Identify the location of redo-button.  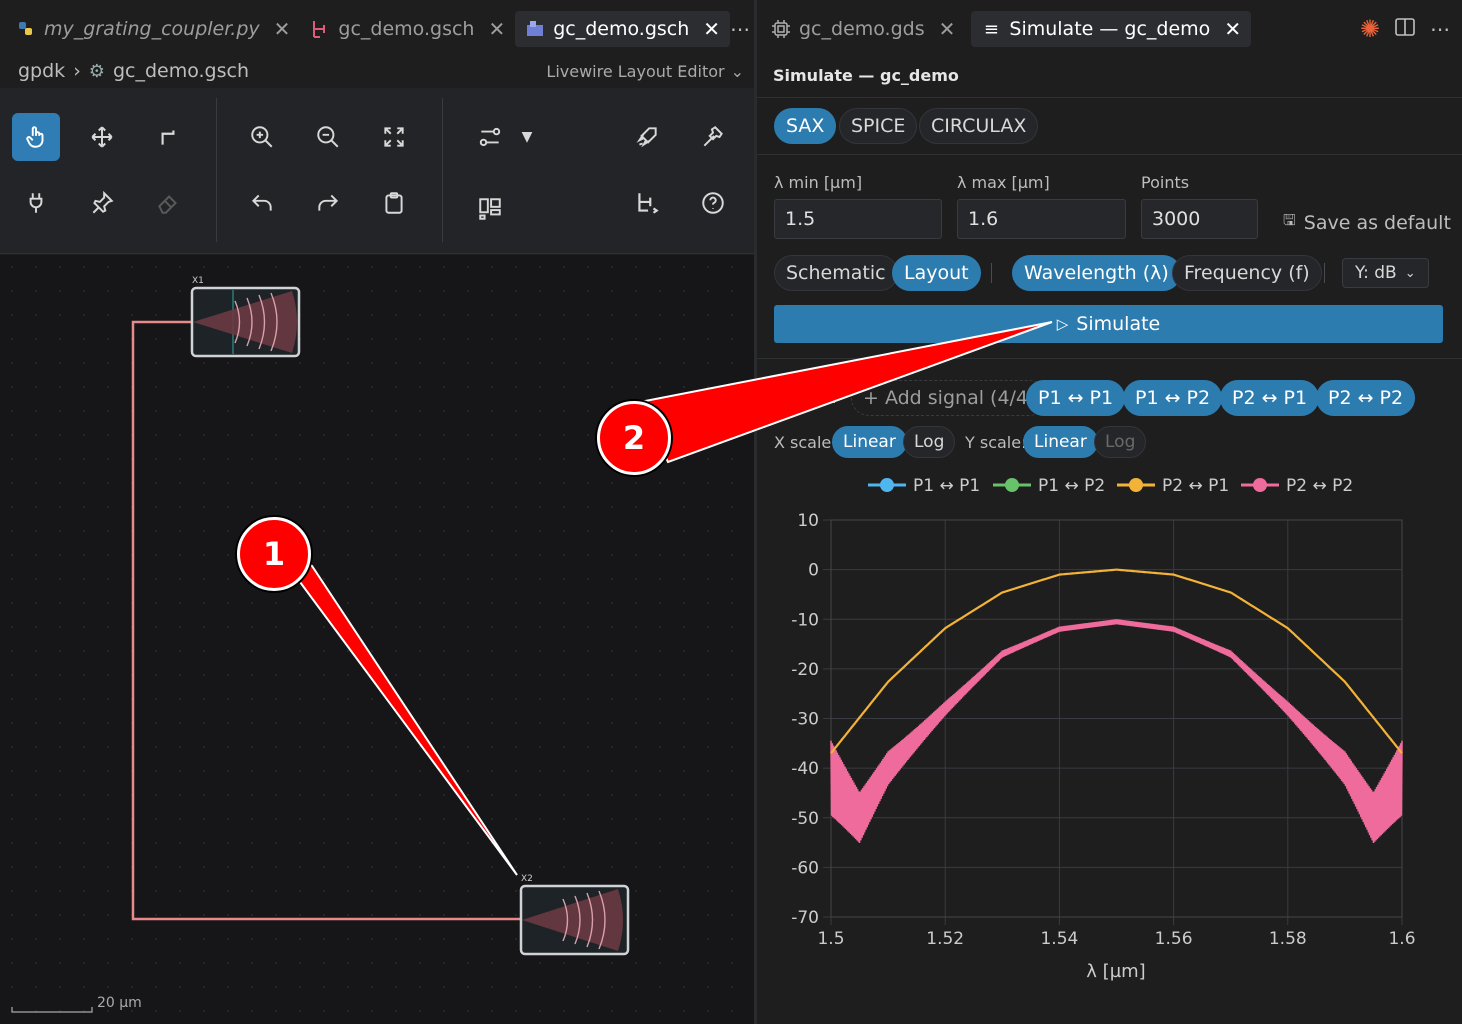
(328, 203).